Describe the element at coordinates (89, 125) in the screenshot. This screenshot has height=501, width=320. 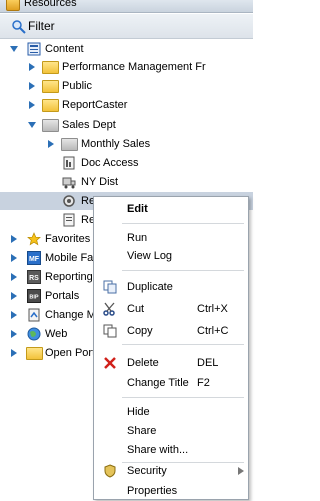
I see `tree-item-label: Sales Dept` at that location.